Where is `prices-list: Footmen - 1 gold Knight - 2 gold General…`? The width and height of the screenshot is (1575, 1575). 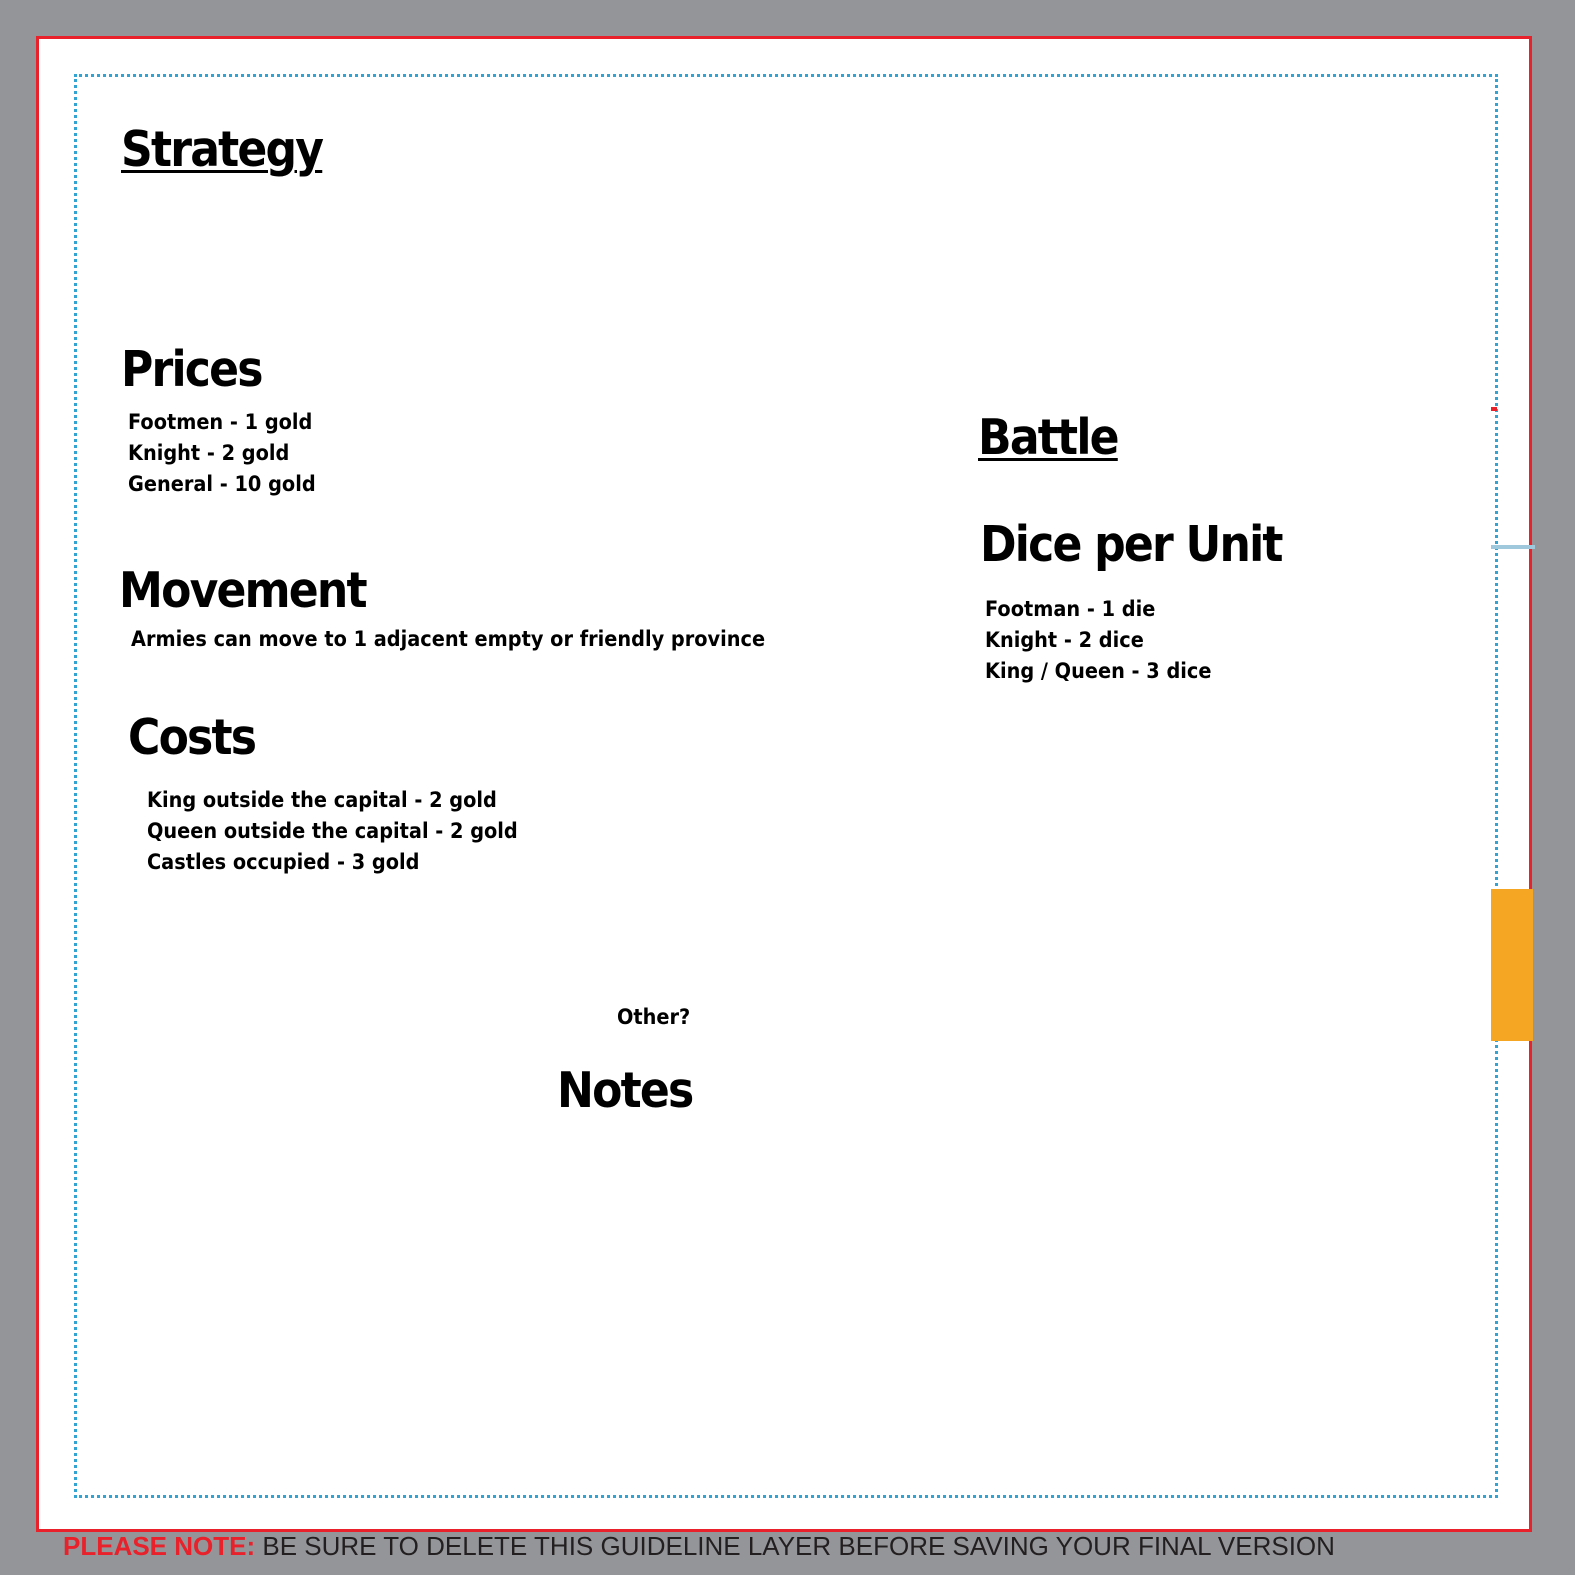 prices-list: Footmen - 1 gold Knight - 2 gold General… is located at coordinates (222, 453).